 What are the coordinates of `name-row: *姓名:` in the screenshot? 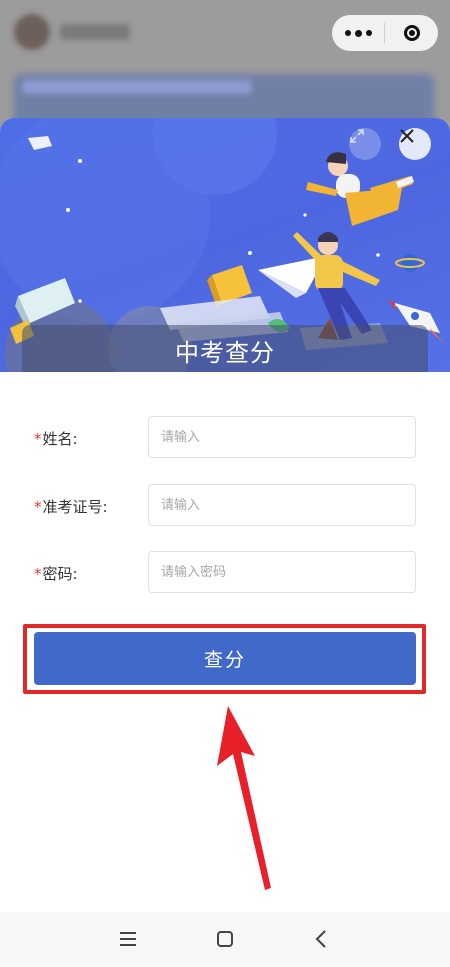 It's located at (225, 438).